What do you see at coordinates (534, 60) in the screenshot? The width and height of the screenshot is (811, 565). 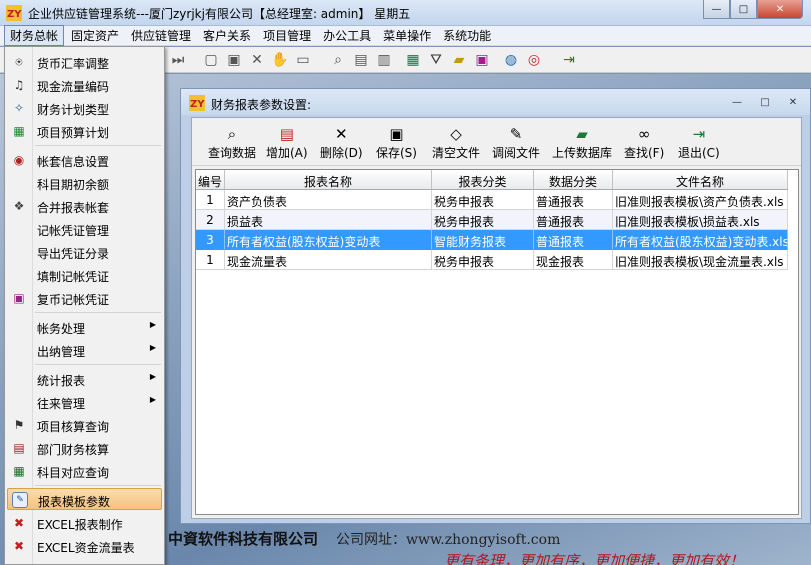 I see `help-icon: ◎` at bounding box center [534, 60].